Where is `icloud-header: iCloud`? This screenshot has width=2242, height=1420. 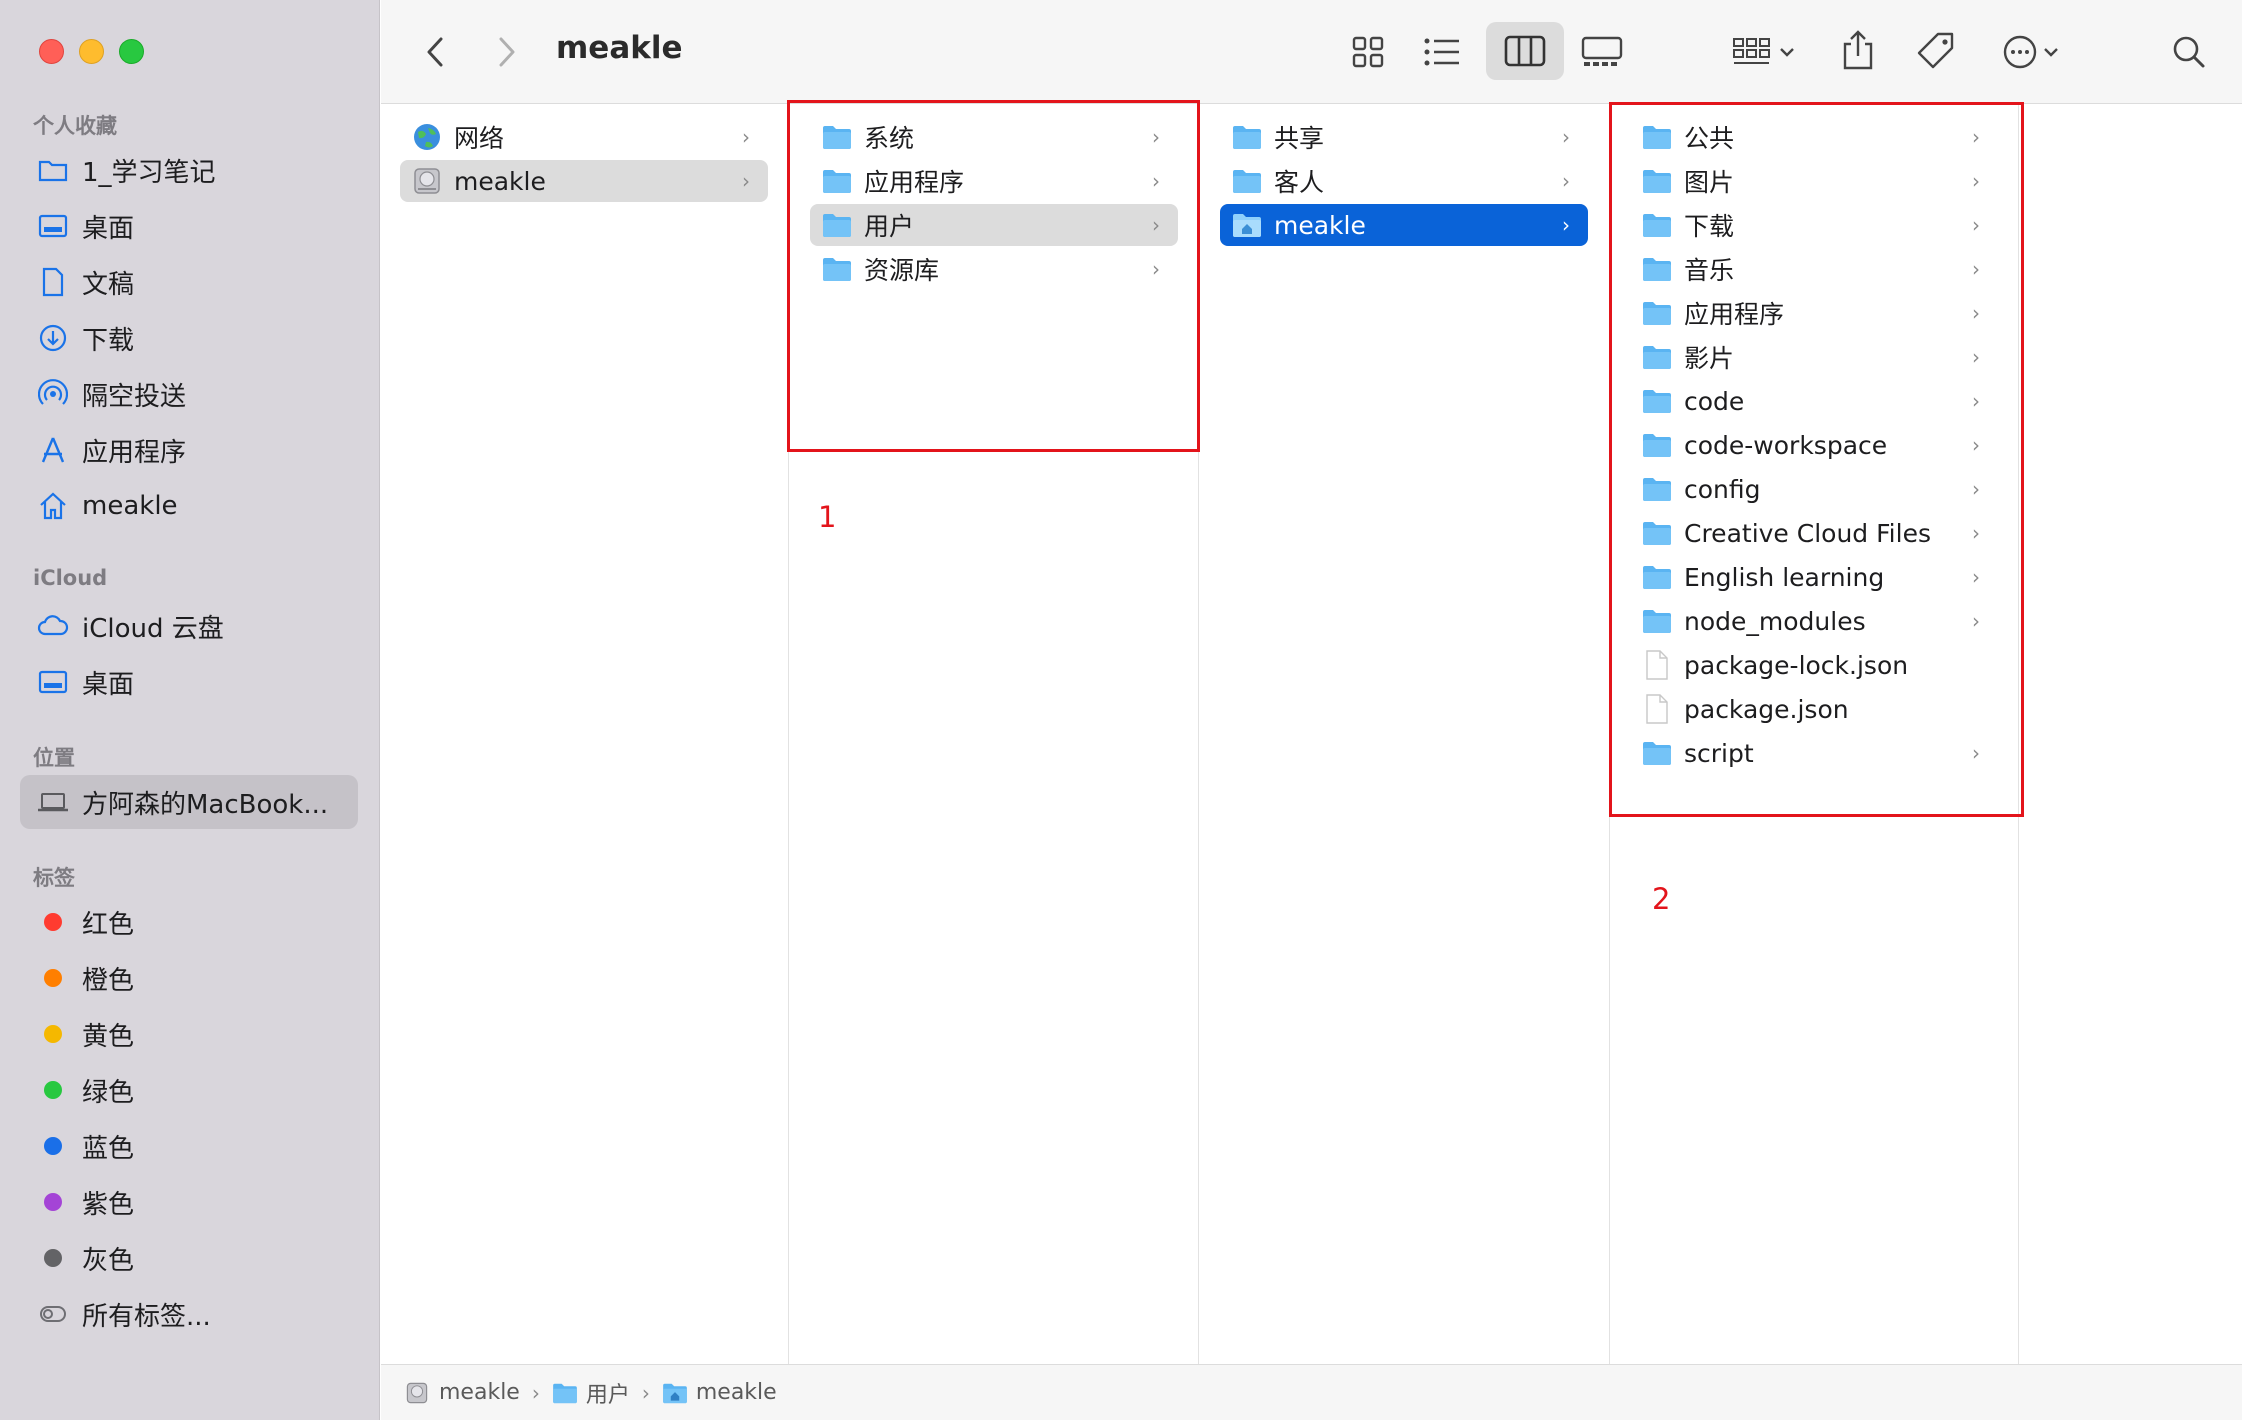 icloud-header: iCloud is located at coordinates (70, 578).